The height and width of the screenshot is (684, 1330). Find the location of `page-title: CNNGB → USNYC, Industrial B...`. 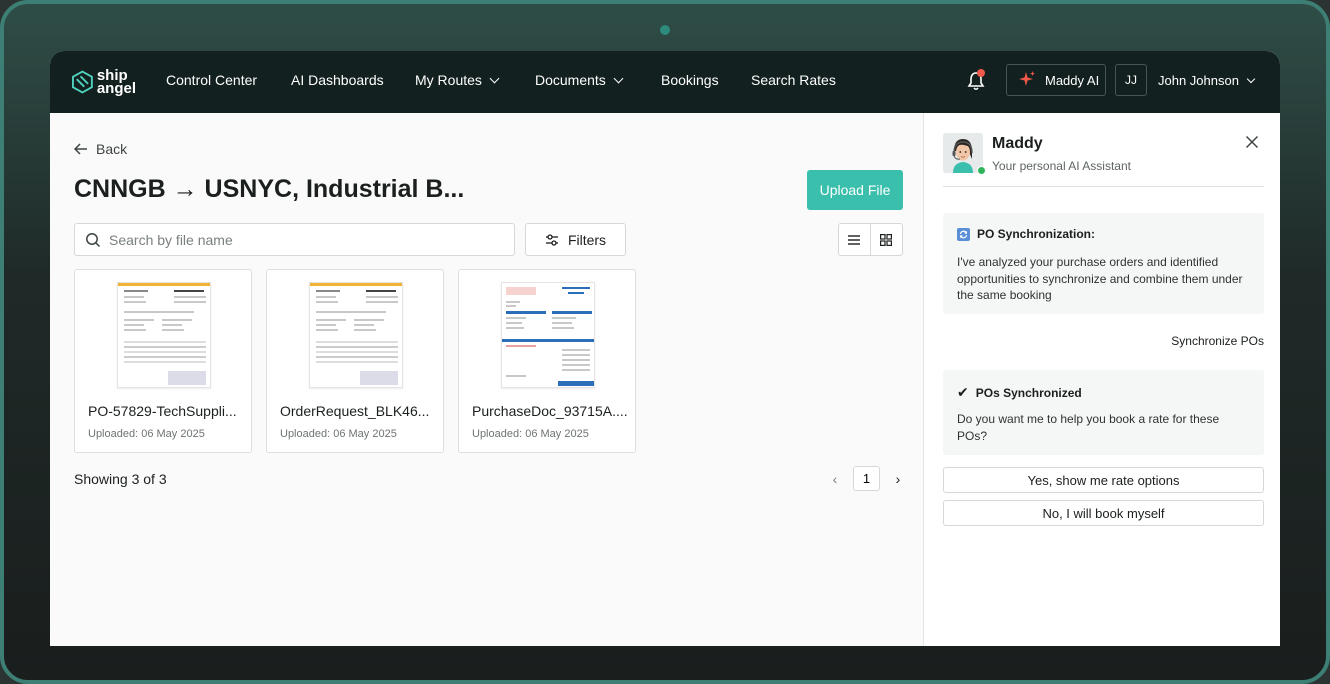

page-title: CNNGB → USNYC, Industrial B... is located at coordinates (269, 189).